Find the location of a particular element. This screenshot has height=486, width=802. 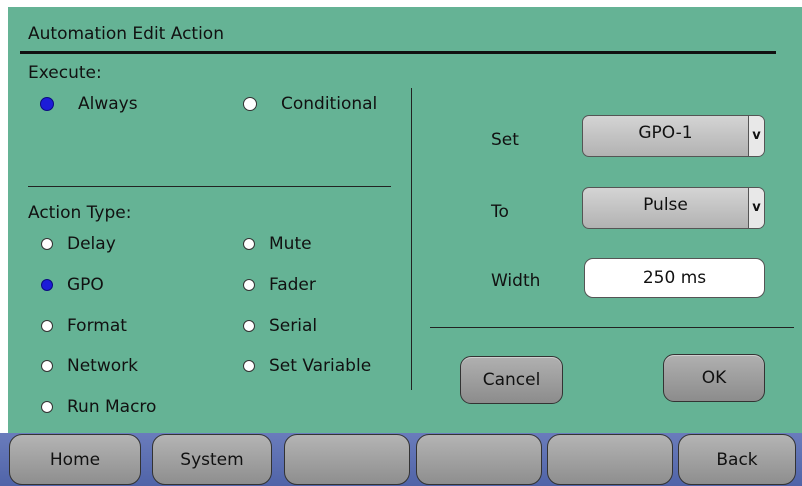

radio-delay: Delay is located at coordinates (78, 244).